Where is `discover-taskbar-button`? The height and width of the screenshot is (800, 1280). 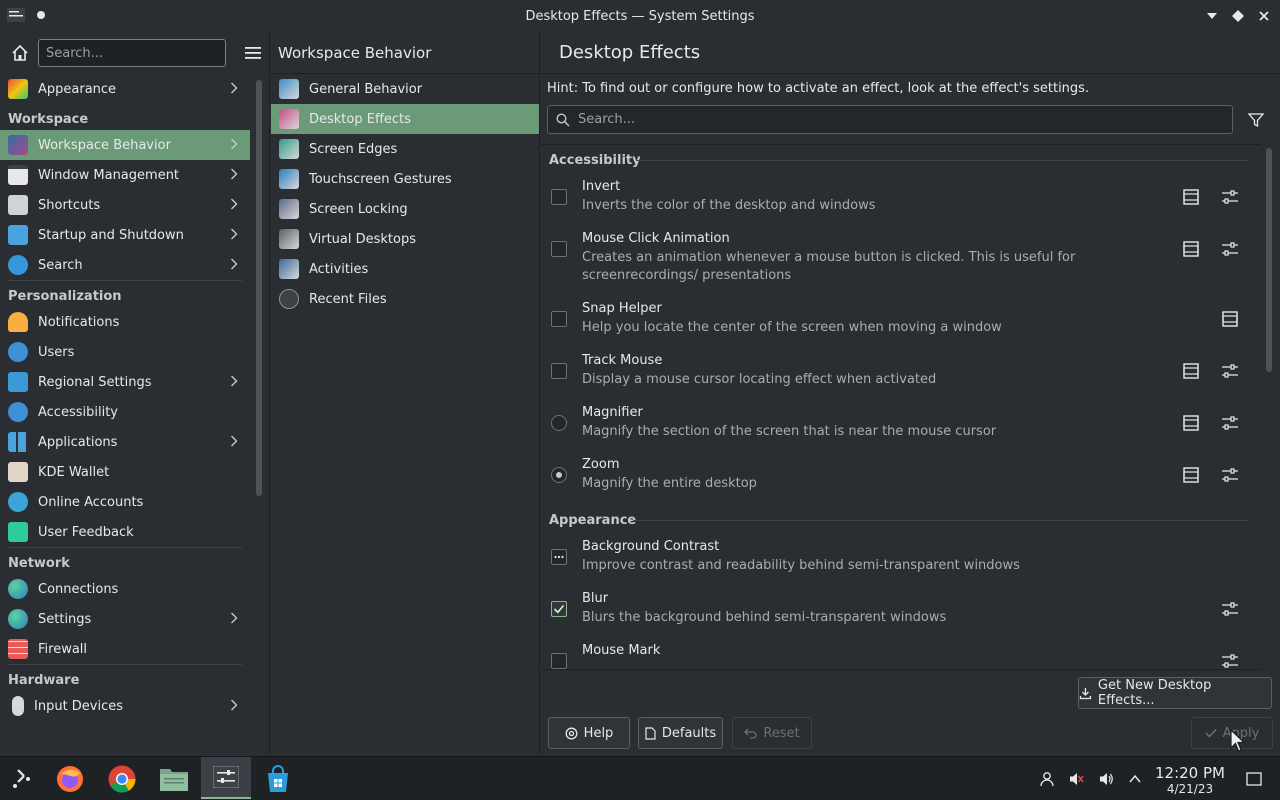
discover-taskbar-button is located at coordinates (278, 779).